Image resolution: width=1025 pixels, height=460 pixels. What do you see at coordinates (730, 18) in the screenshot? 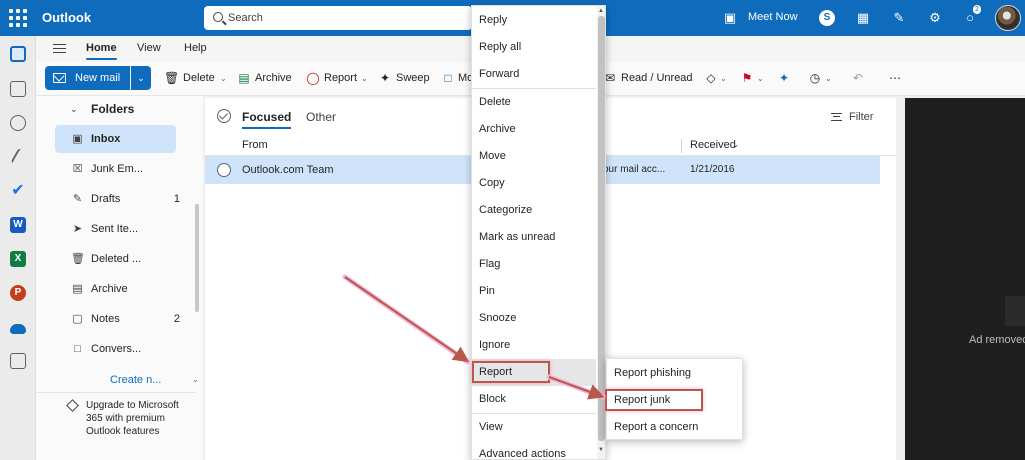
I see `video-camera-icon: ▣` at bounding box center [730, 18].